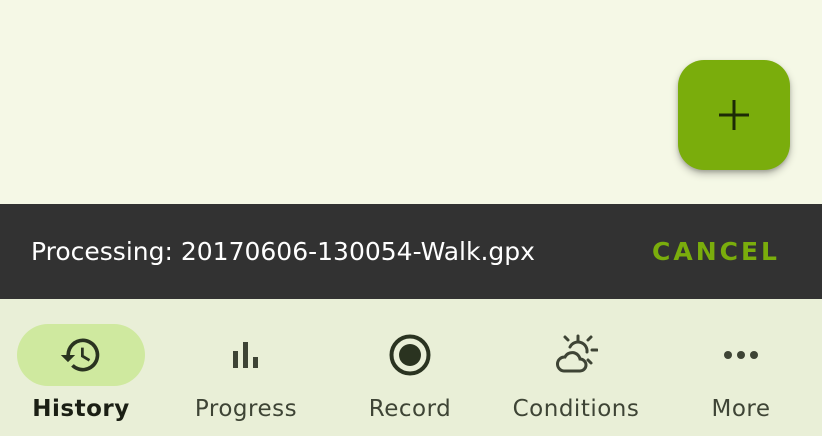 The height and width of the screenshot is (436, 822). I want to click on add-activity-button, so click(734, 115).